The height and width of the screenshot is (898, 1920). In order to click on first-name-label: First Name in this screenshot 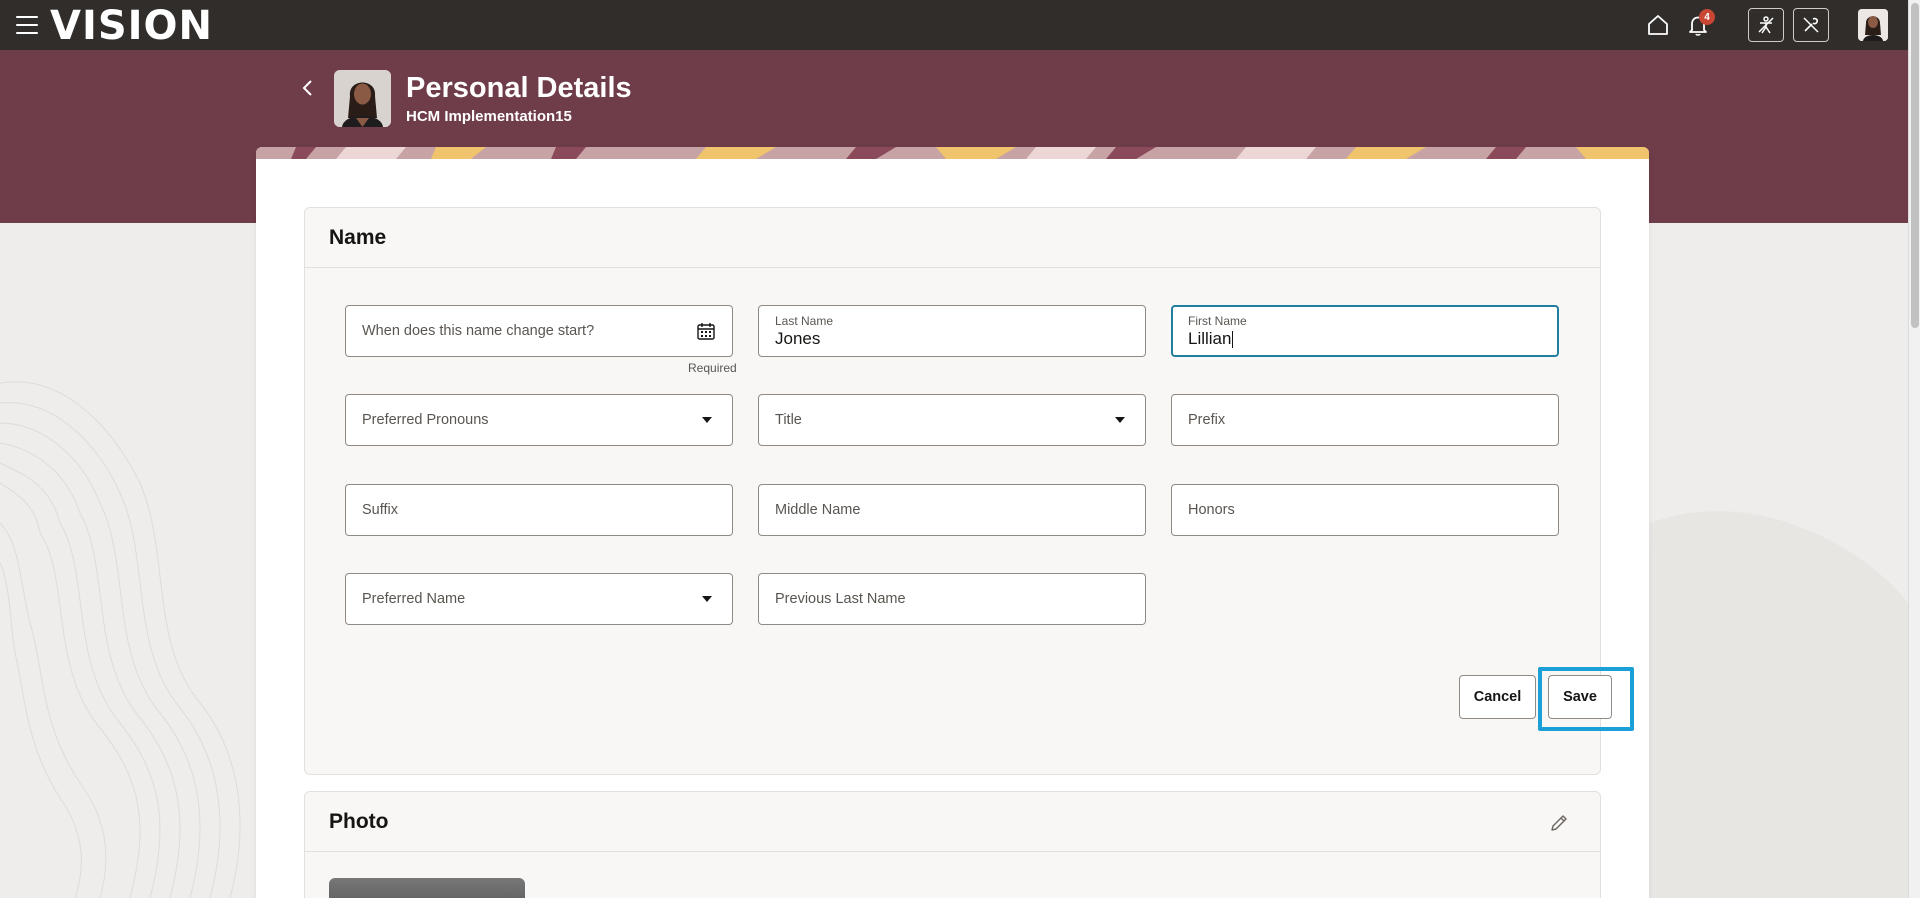, I will do `click(1217, 321)`.